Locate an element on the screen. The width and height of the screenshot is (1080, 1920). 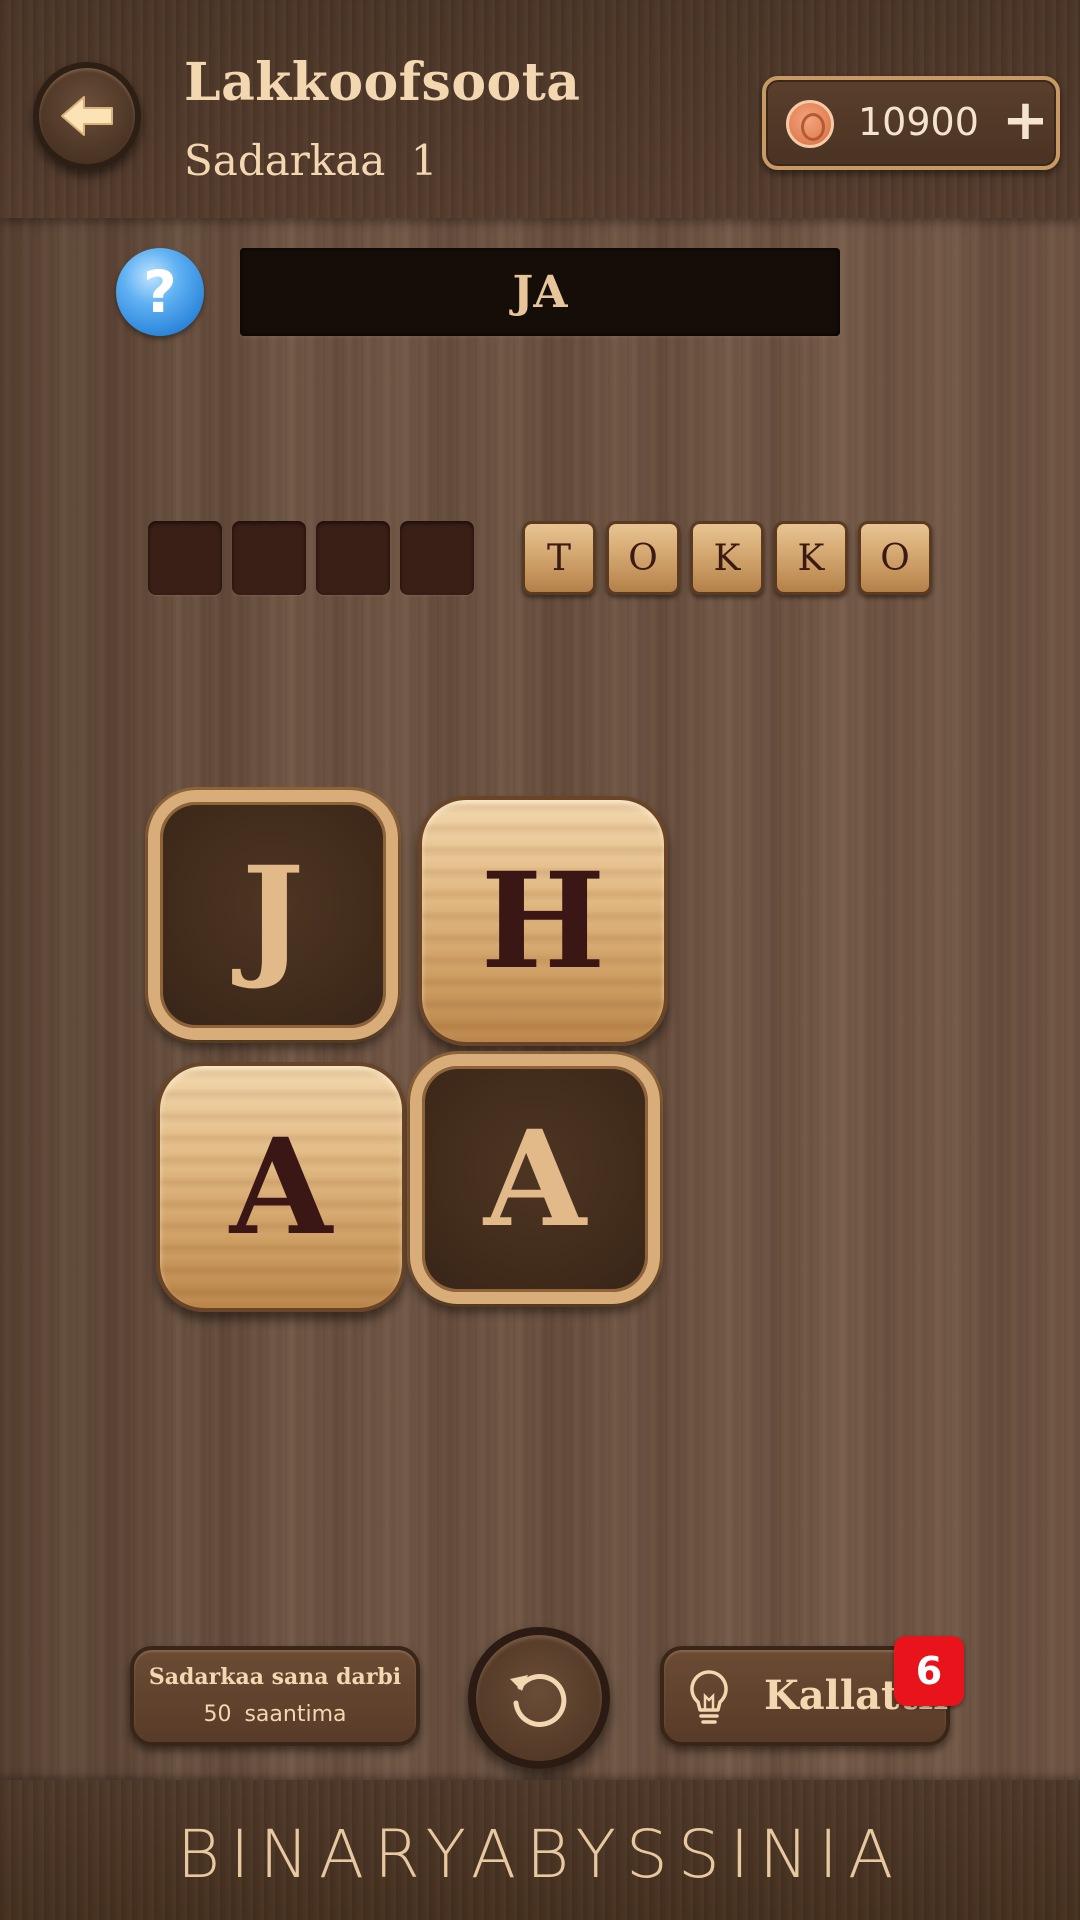
top-bar: Lakkoofsoota Sadarkaa 1 10900 + is located at coordinates (540, 109).